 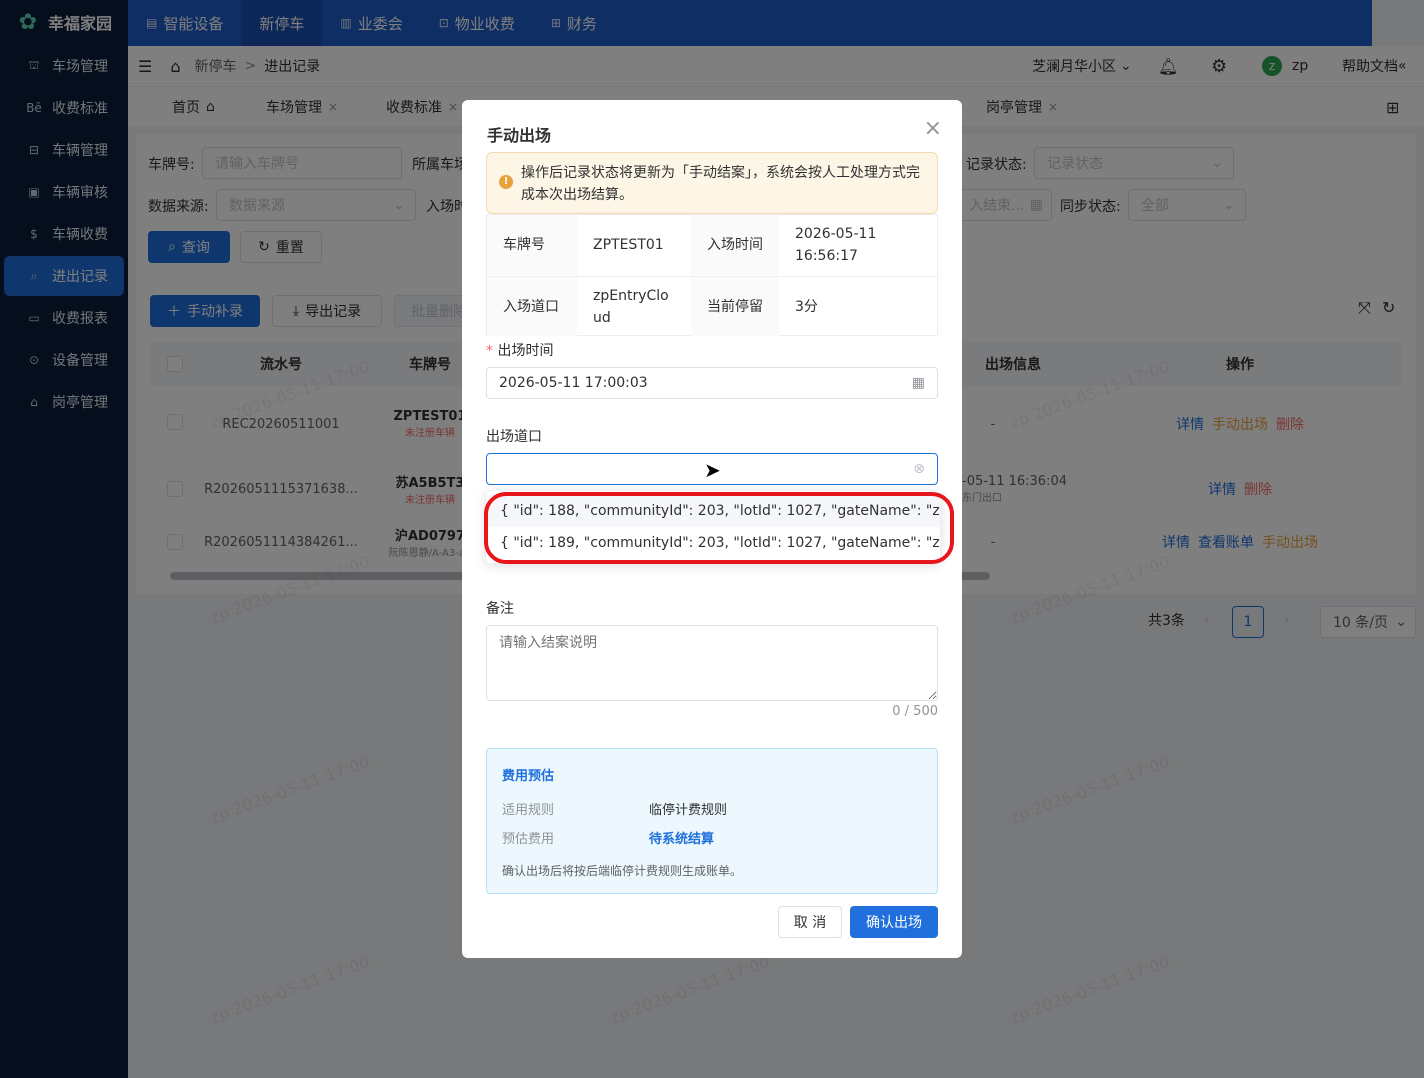 I want to click on clear-icon: ⊗, so click(x=919, y=469).